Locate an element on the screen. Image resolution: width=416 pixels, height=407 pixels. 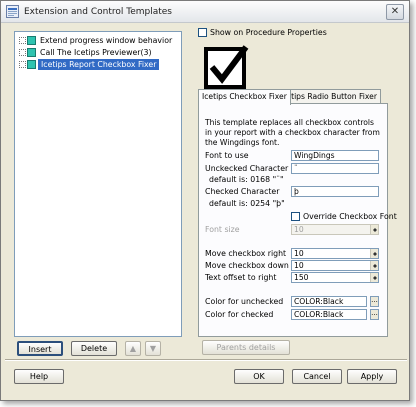
ok-button: OK is located at coordinates (259, 376).